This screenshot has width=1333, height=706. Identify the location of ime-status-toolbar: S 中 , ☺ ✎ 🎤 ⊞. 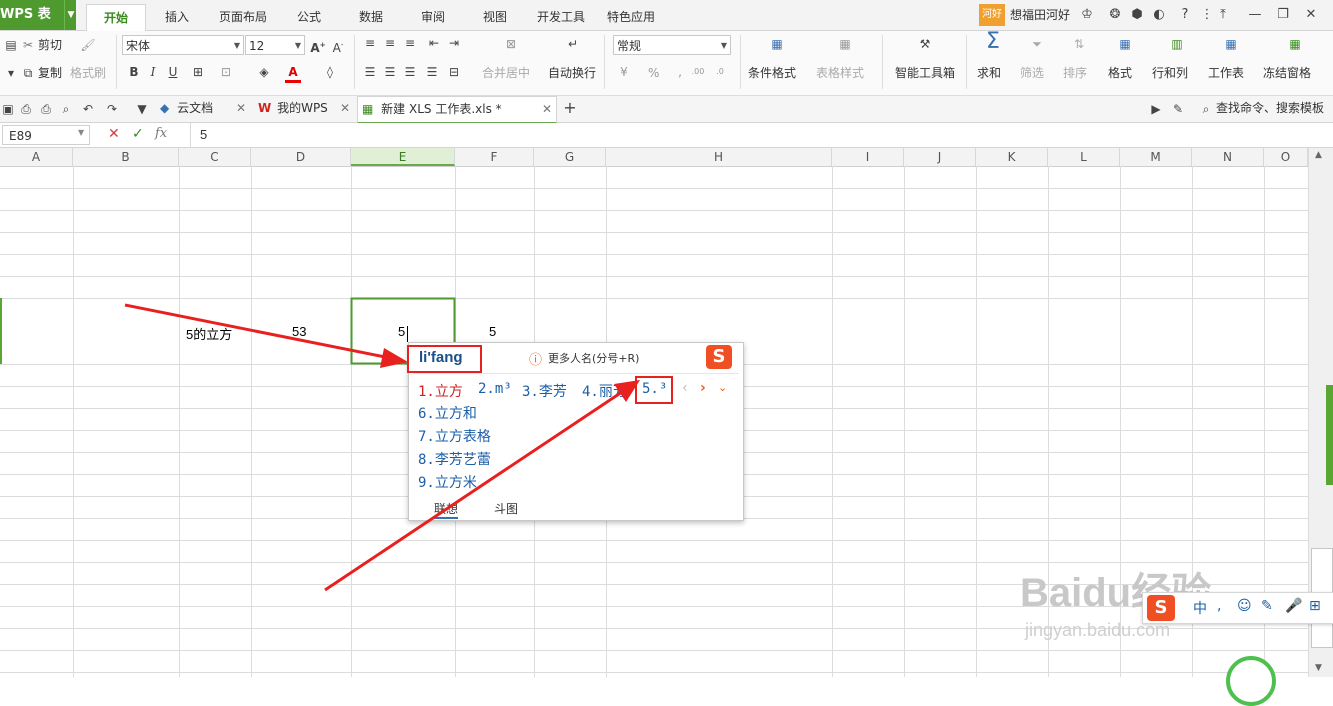
(1237, 608).